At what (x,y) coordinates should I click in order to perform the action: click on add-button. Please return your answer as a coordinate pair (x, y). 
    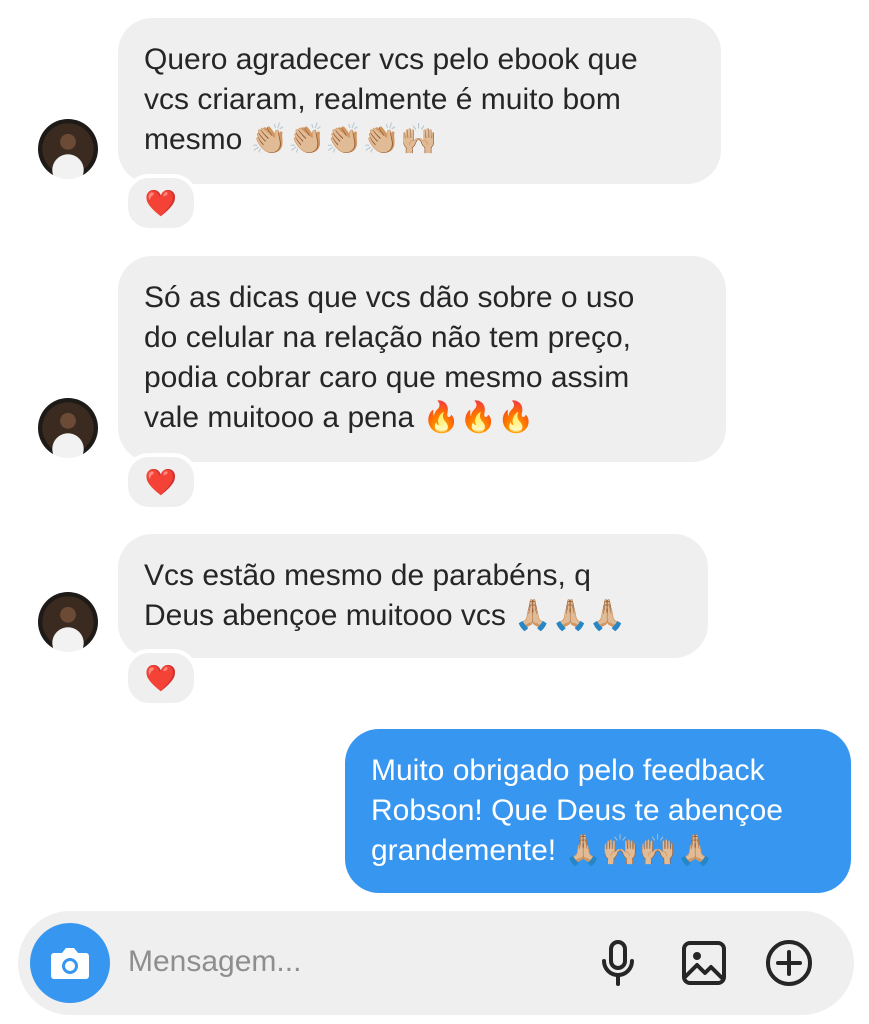
    Looking at the image, I should click on (789, 963).